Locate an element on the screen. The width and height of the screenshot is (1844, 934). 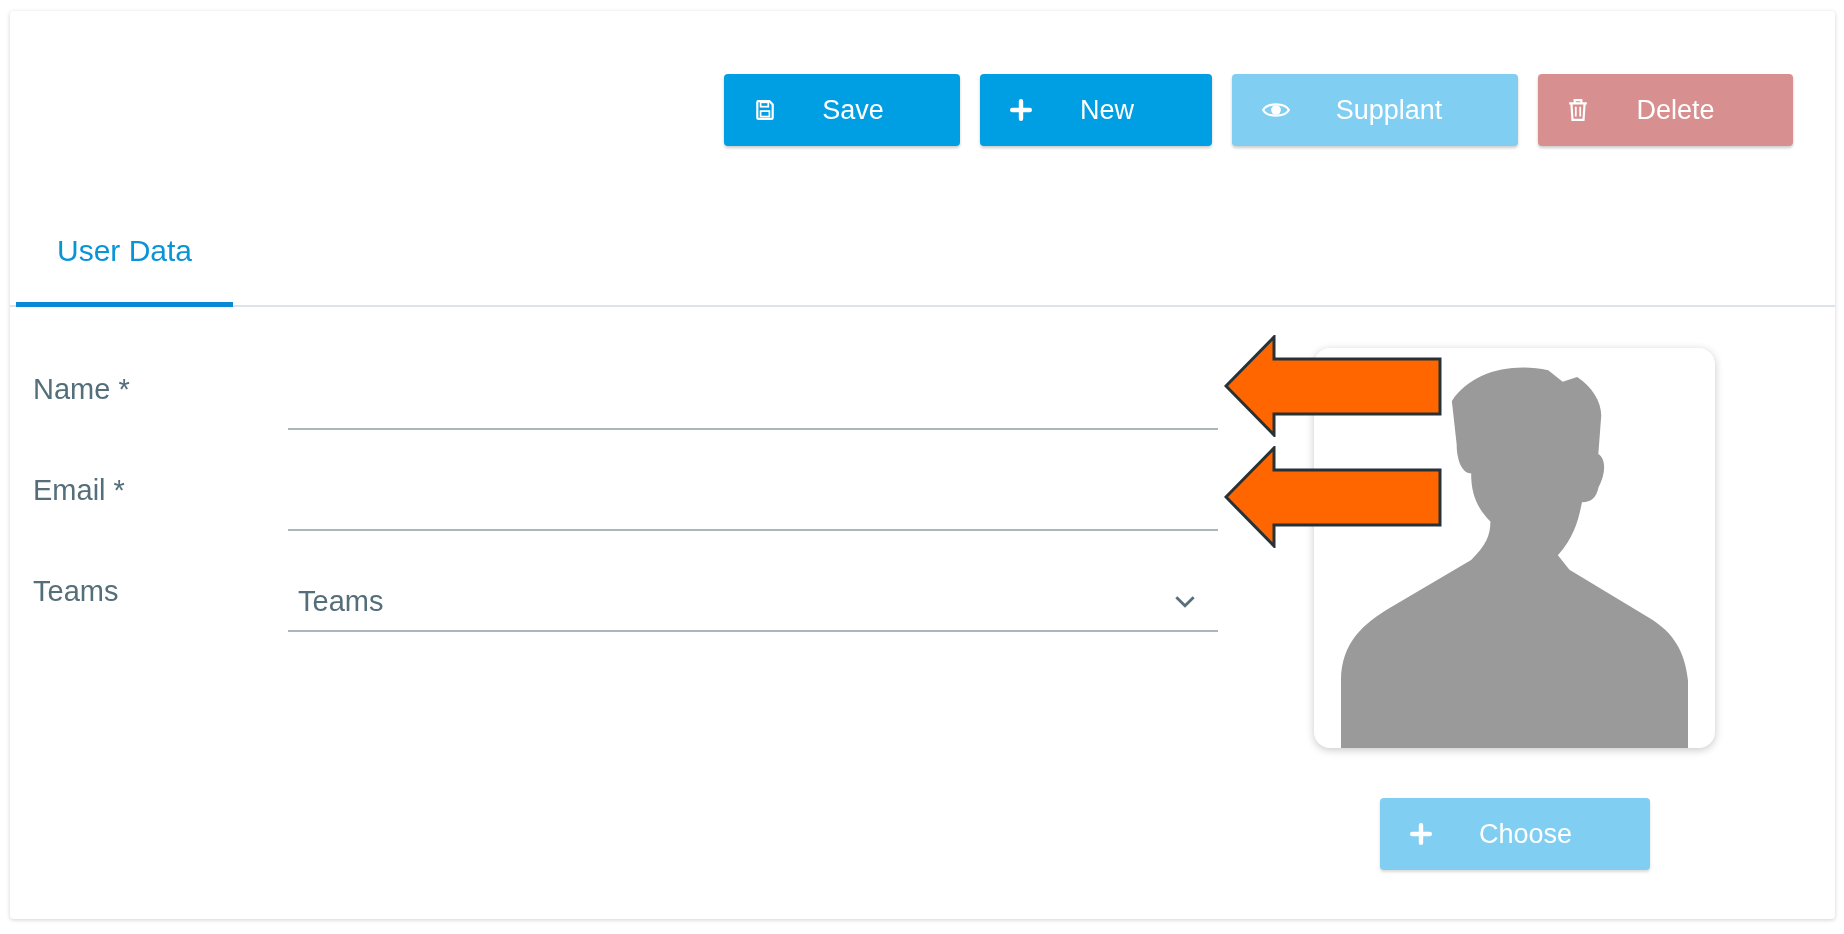
toolbar-button: New is located at coordinates (1096, 110).